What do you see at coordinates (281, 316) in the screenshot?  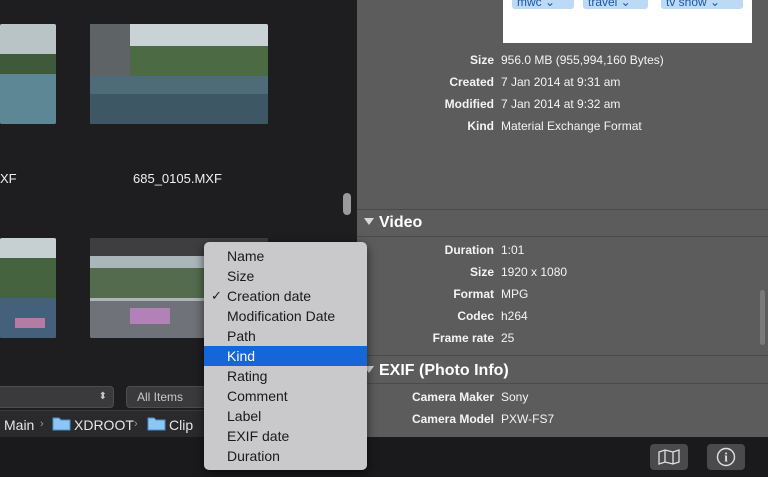 I see `menu-item-label: Modification Date` at bounding box center [281, 316].